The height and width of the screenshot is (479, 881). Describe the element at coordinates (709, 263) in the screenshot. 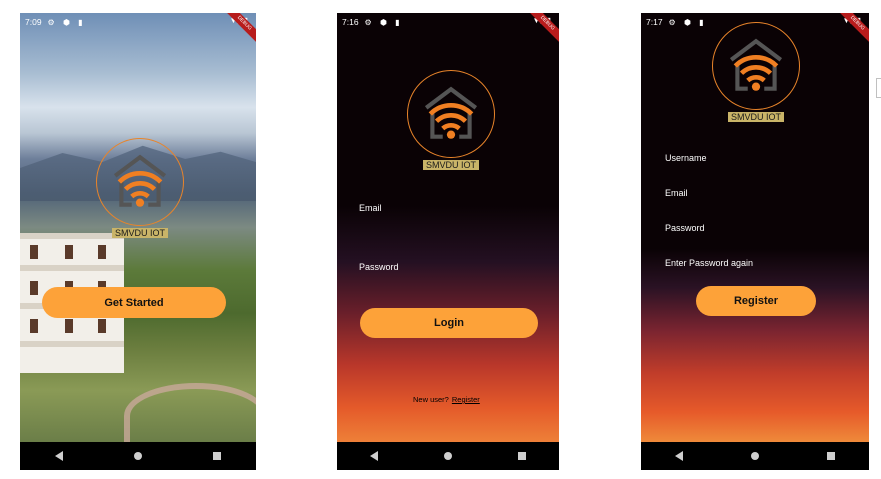

I see `confirm-password-field: Enter Password again` at that location.